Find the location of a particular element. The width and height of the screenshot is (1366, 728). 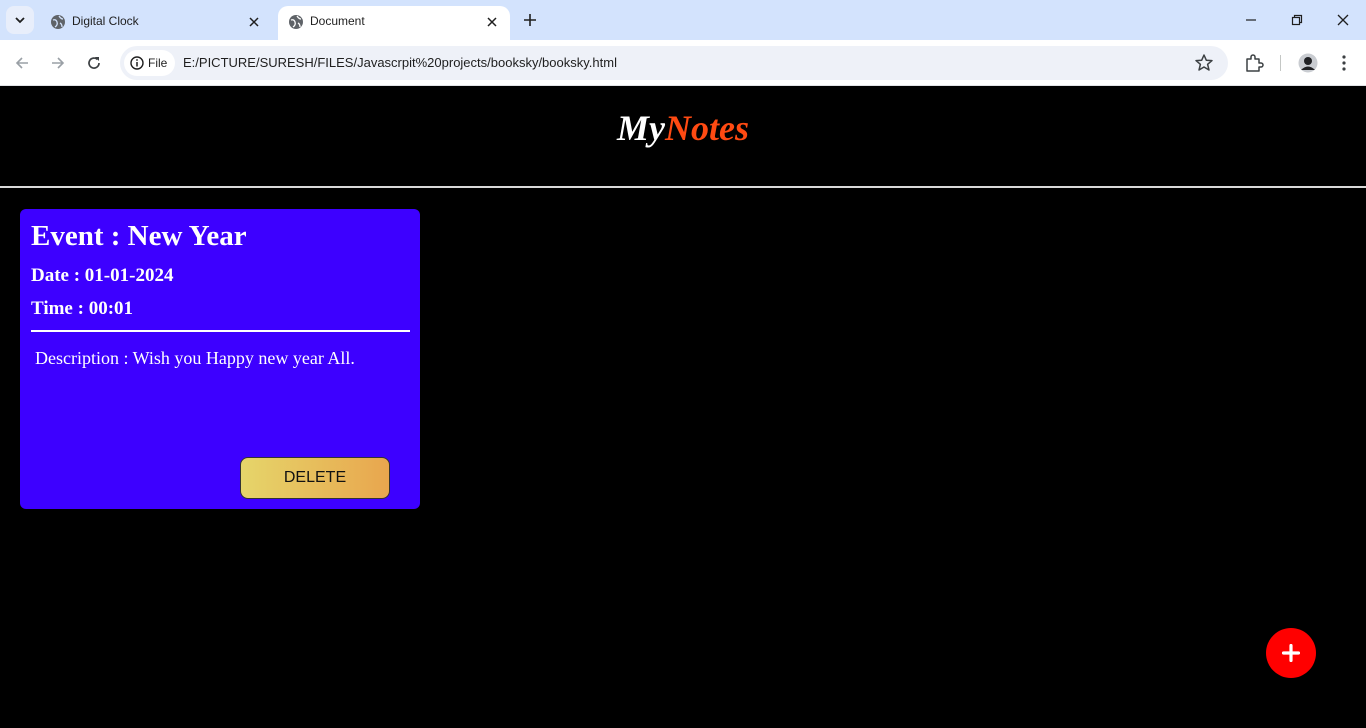

info-icon is located at coordinates (137, 63).